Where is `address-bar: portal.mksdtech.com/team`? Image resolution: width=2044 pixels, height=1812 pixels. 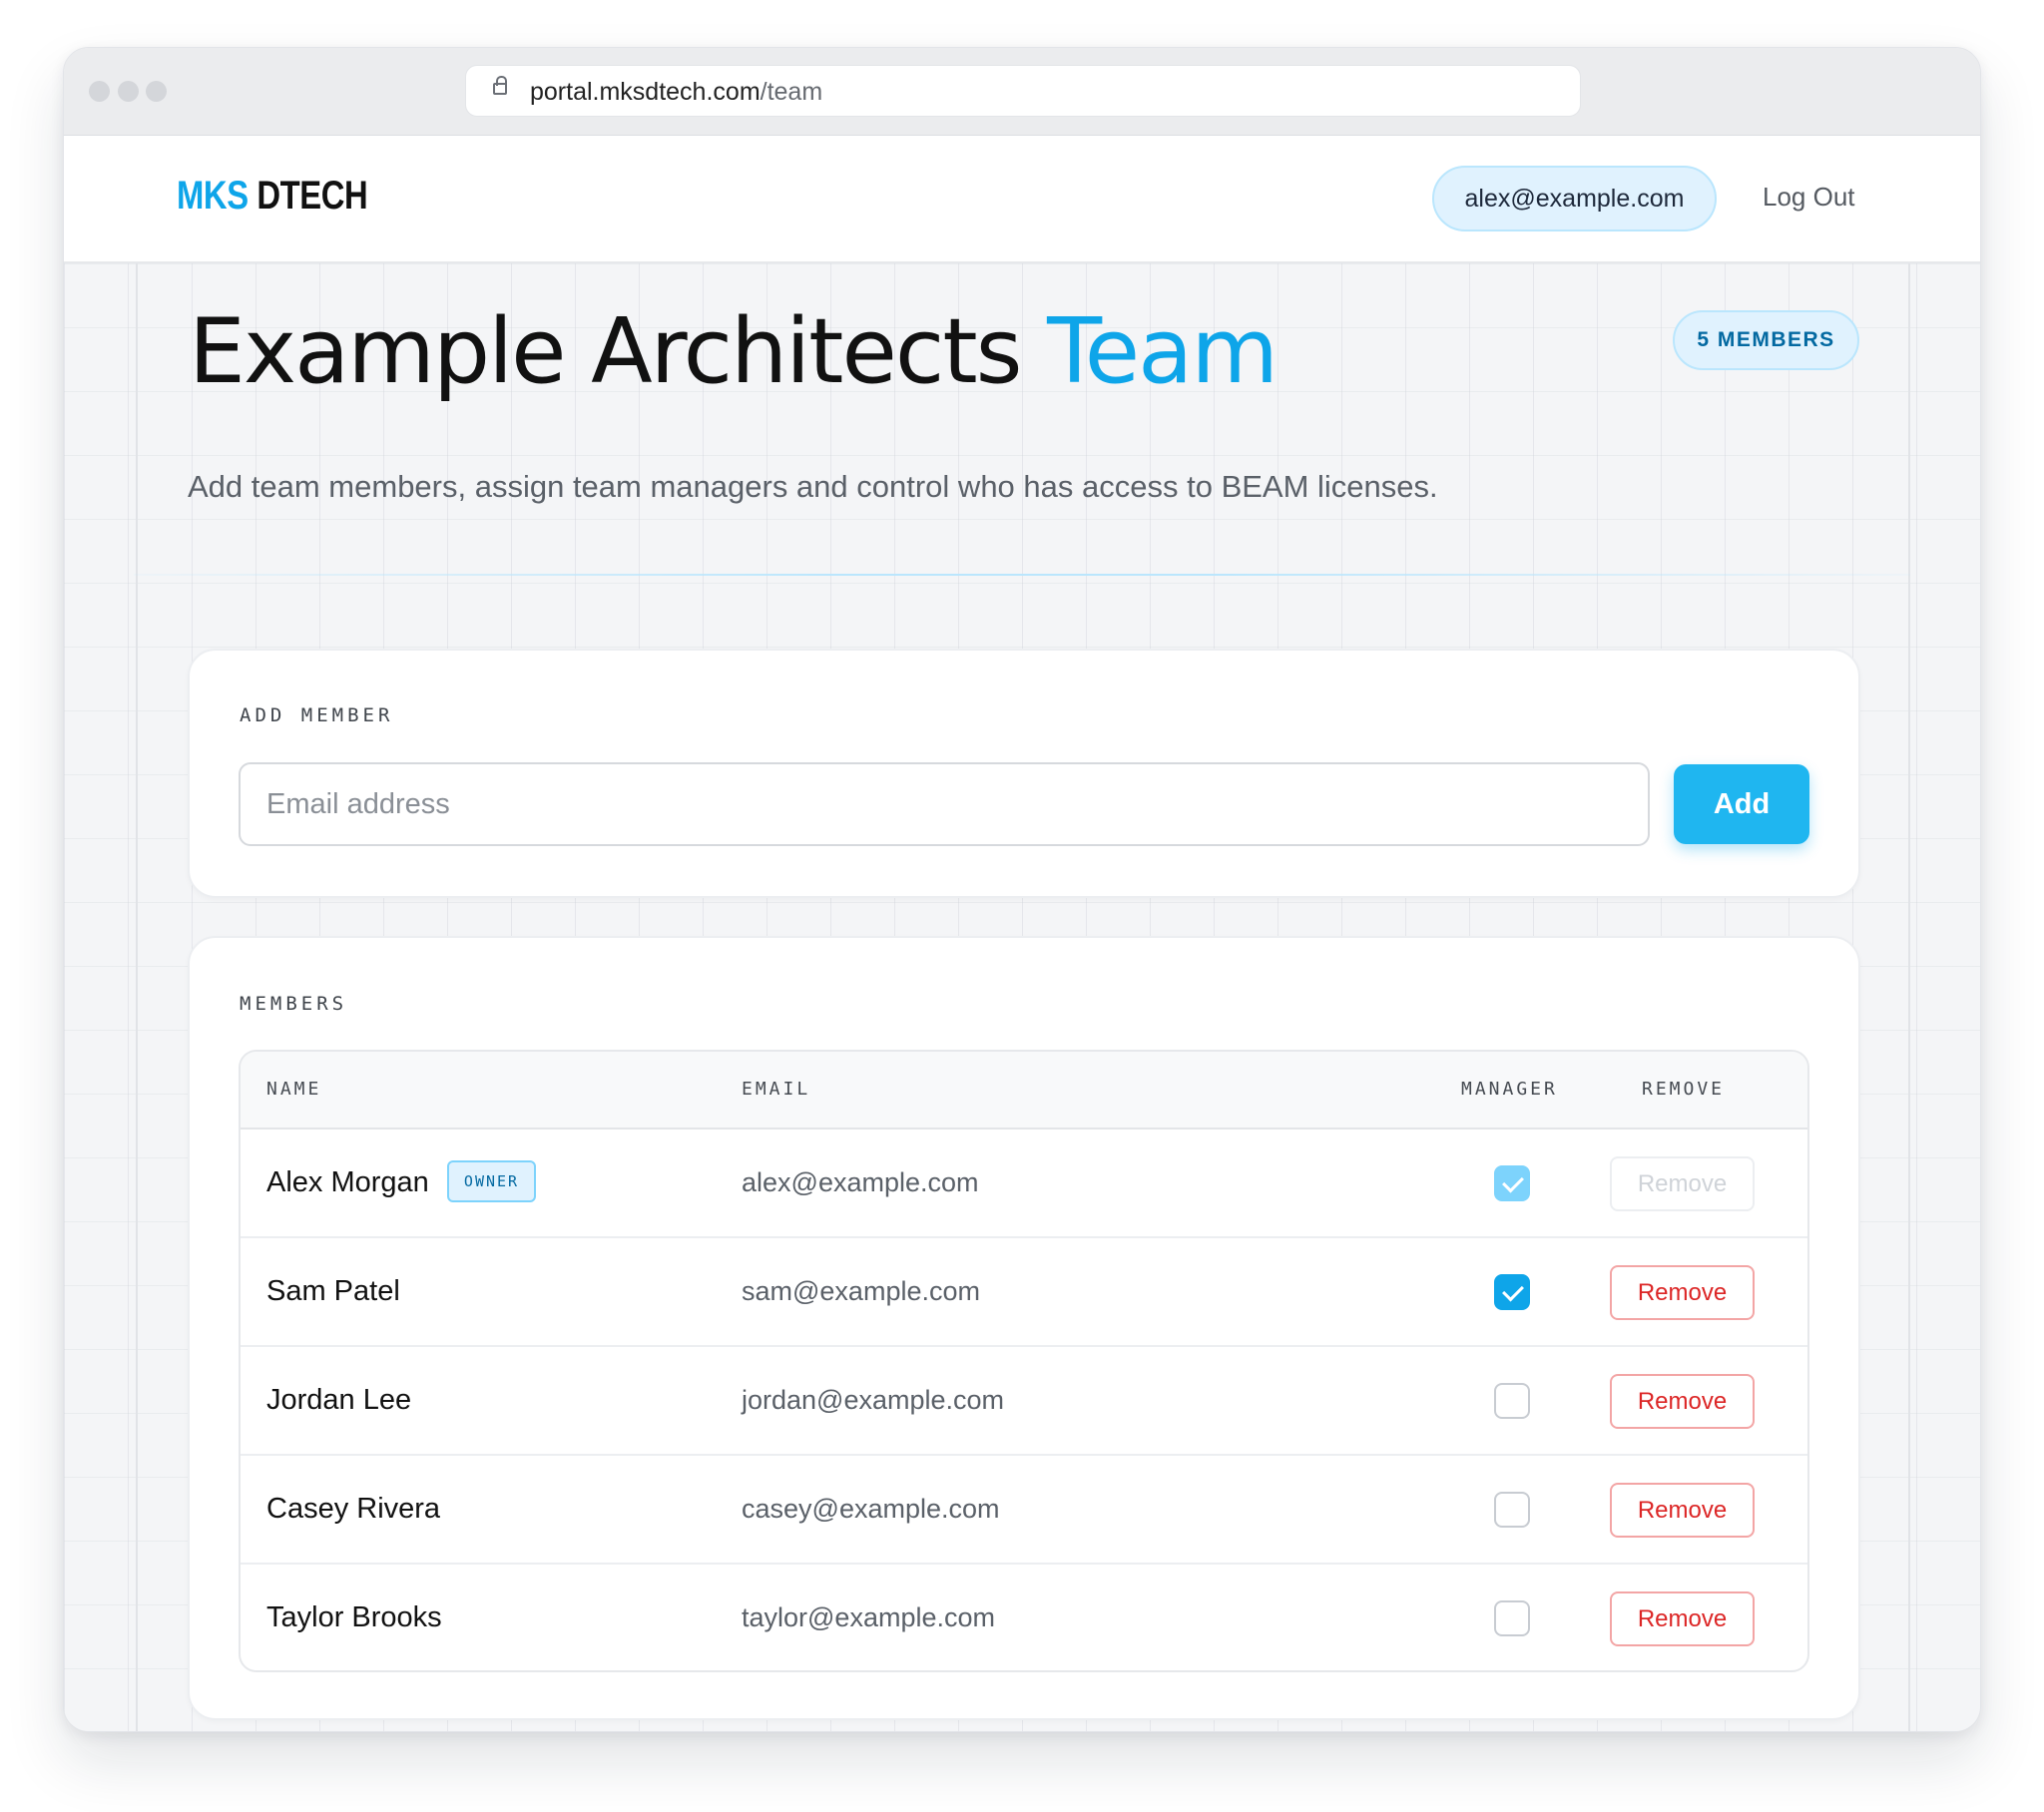
address-bar: portal.mksdtech.com/team is located at coordinates (1023, 91).